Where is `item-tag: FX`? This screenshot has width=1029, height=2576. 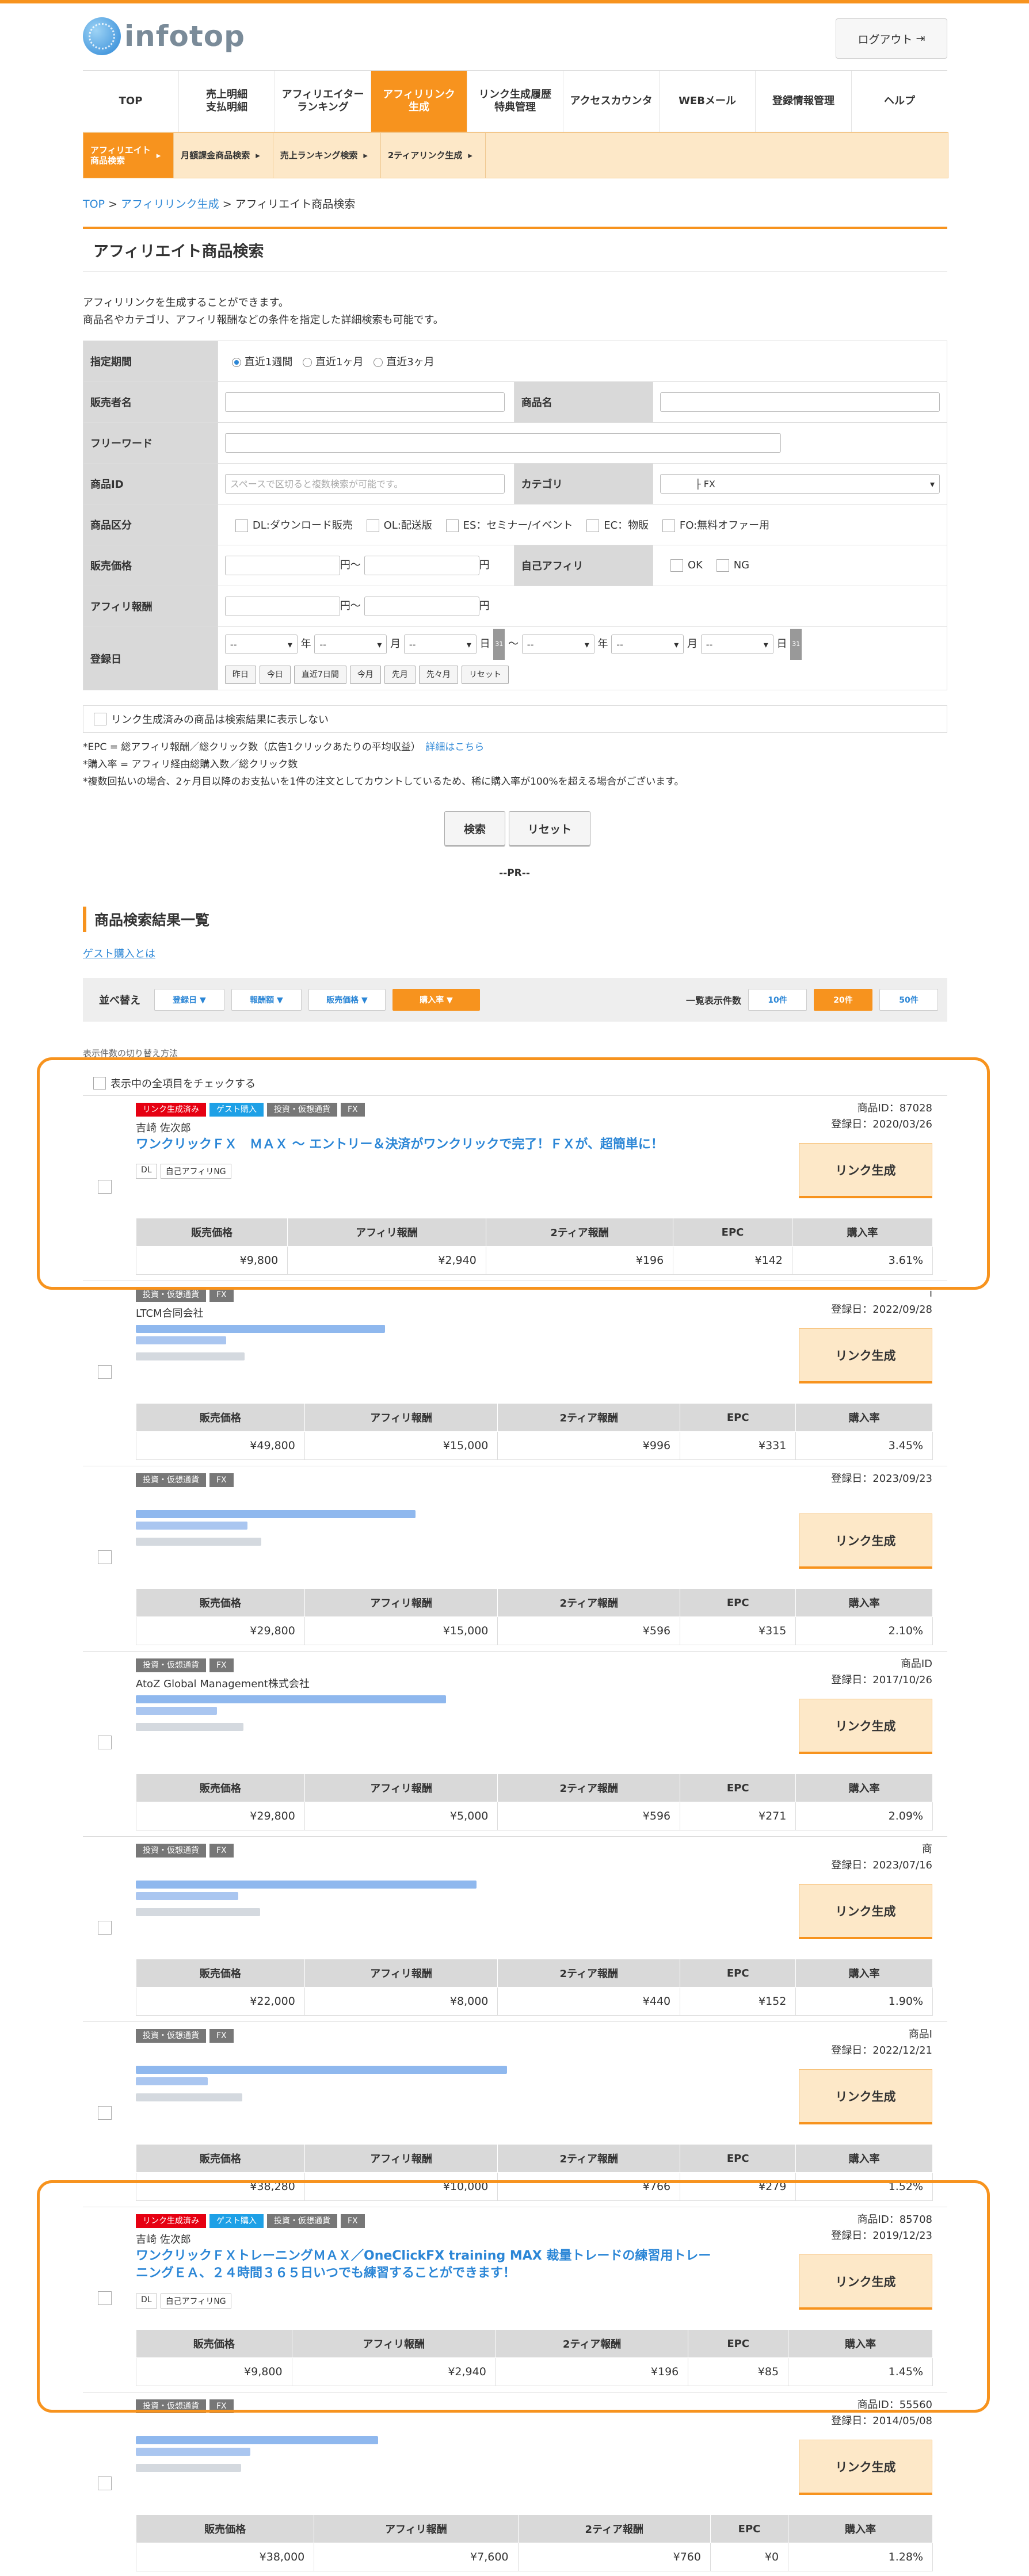 item-tag: FX is located at coordinates (222, 1851).